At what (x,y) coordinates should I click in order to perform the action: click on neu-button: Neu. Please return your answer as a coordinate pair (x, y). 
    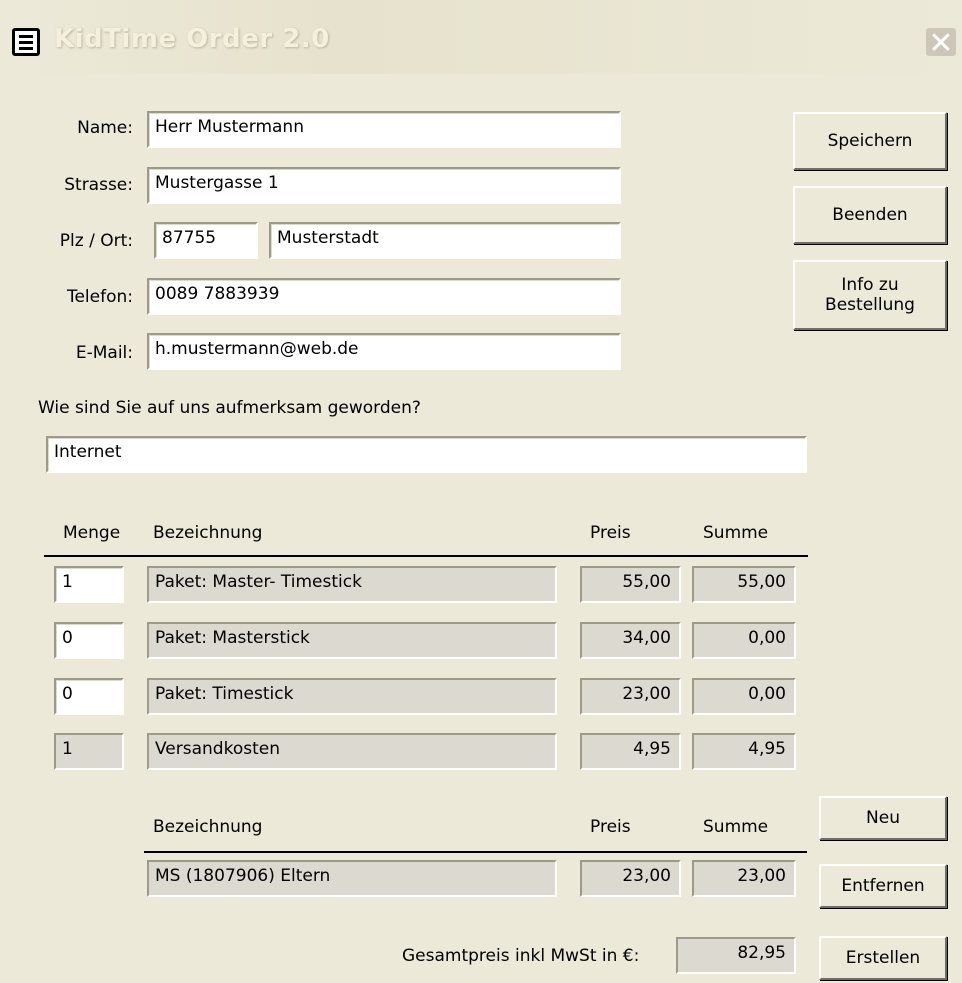
    Looking at the image, I should click on (883, 818).